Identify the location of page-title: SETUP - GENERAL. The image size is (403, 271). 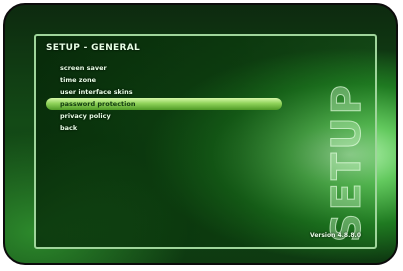
(93, 48).